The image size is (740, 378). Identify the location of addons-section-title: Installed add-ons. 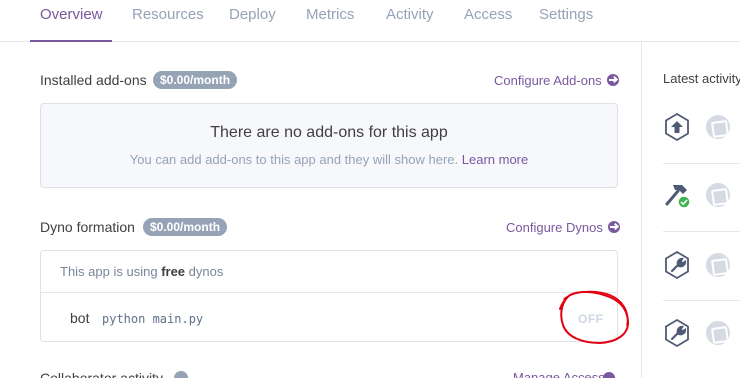
(93, 80).